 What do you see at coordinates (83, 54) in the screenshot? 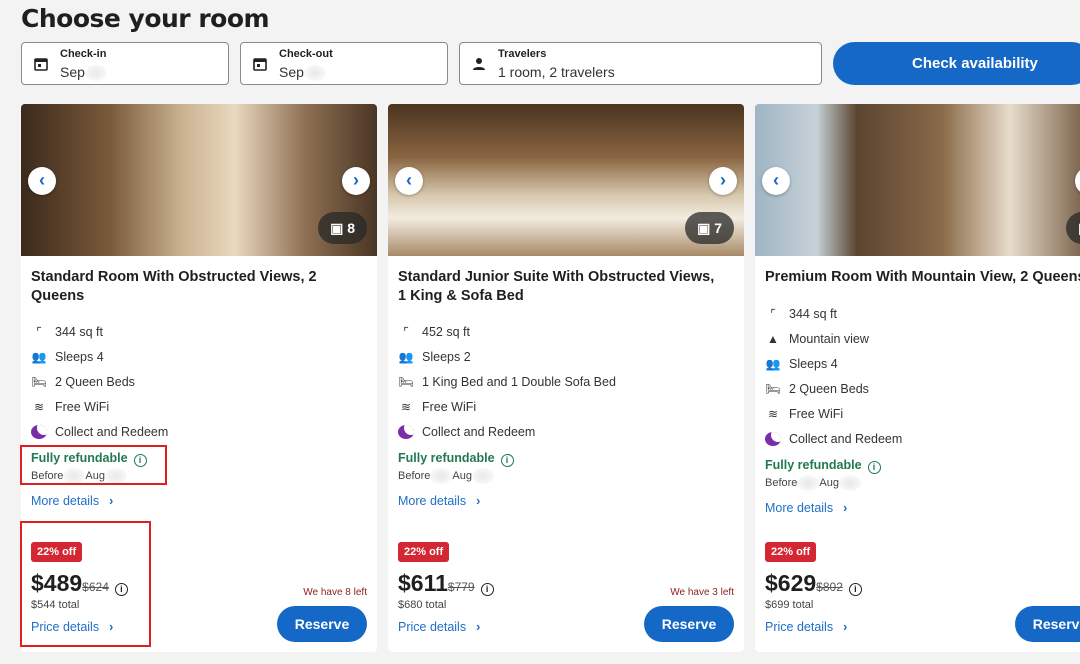
I see `checkin-label: Check-in` at bounding box center [83, 54].